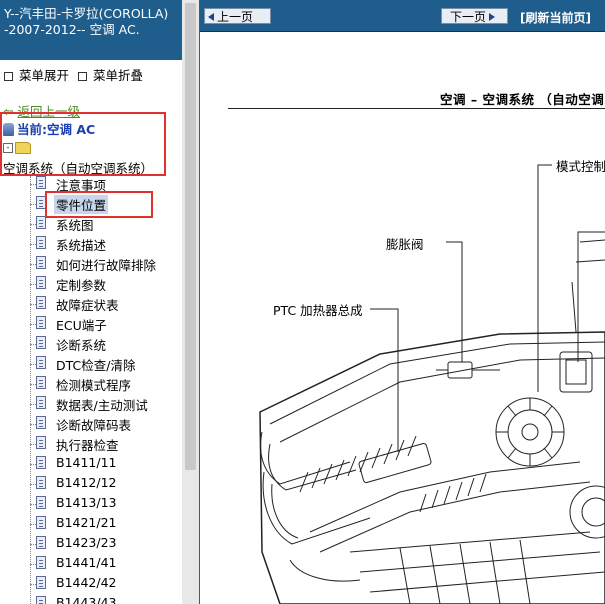 This screenshot has height=604, width=605. Describe the element at coordinates (94, 385) in the screenshot. I see `tree-item-label: 检测模式程序` at that location.